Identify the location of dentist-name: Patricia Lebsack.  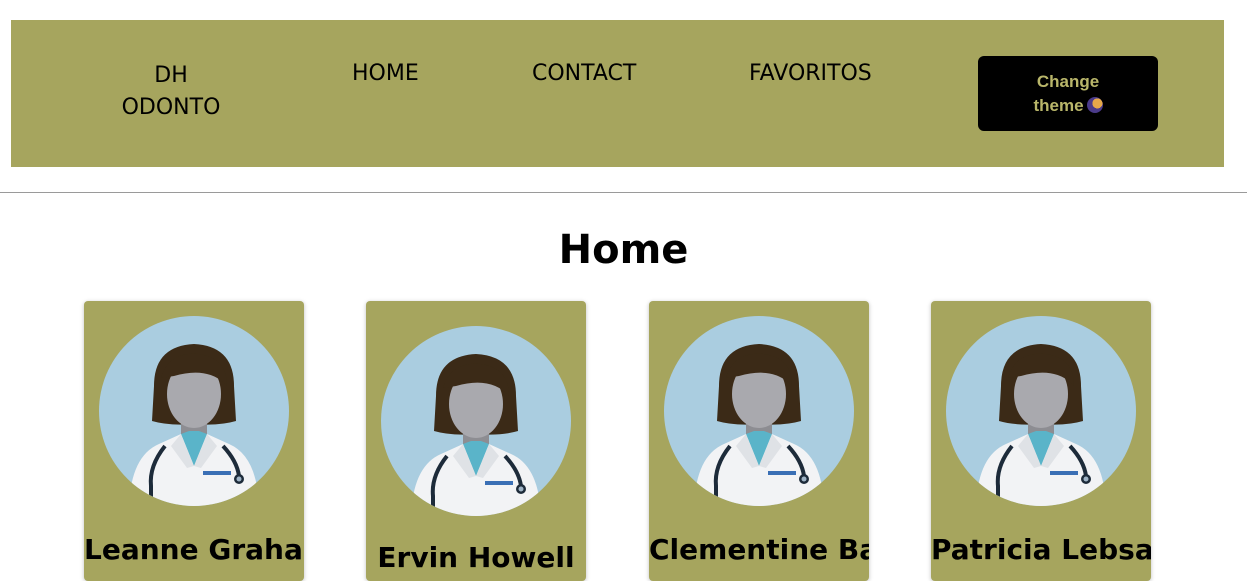
(1041, 549).